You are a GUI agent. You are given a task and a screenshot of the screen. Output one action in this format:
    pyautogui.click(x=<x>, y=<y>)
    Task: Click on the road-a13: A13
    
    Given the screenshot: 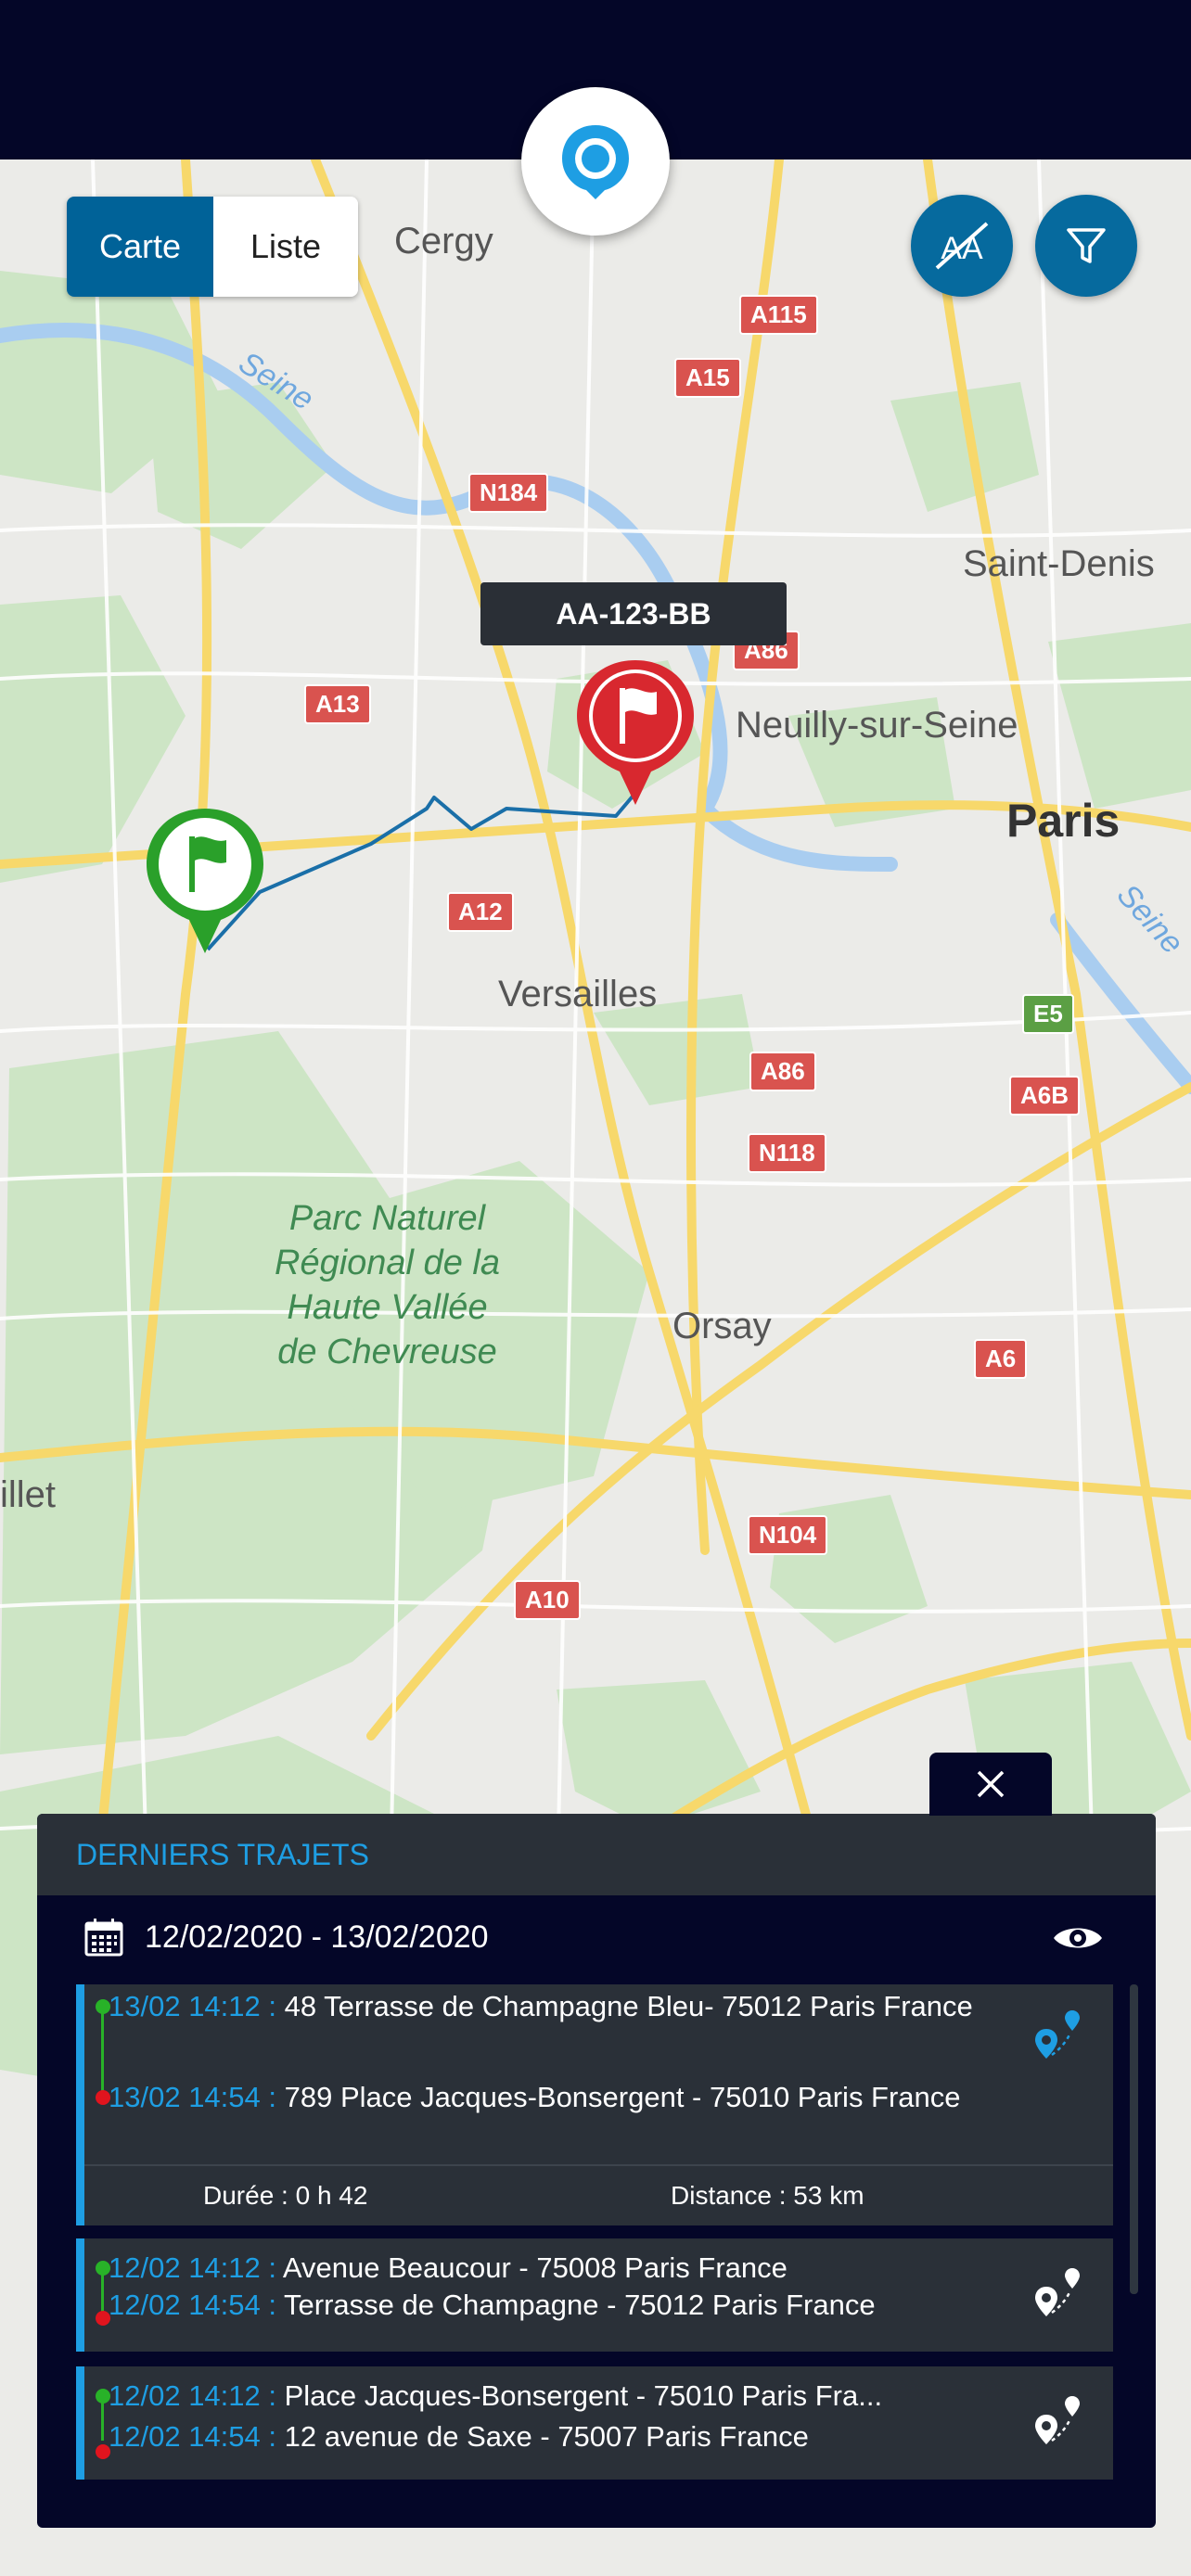 What is the action you would take?
    pyautogui.click(x=337, y=704)
    